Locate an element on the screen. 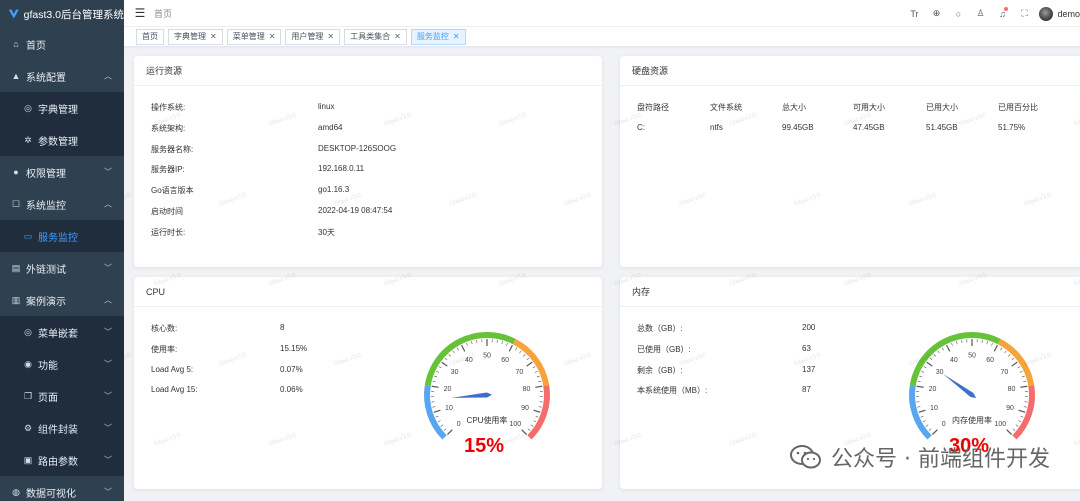 The image size is (1080, 501). memory-title: 内存 is located at coordinates (850, 292).